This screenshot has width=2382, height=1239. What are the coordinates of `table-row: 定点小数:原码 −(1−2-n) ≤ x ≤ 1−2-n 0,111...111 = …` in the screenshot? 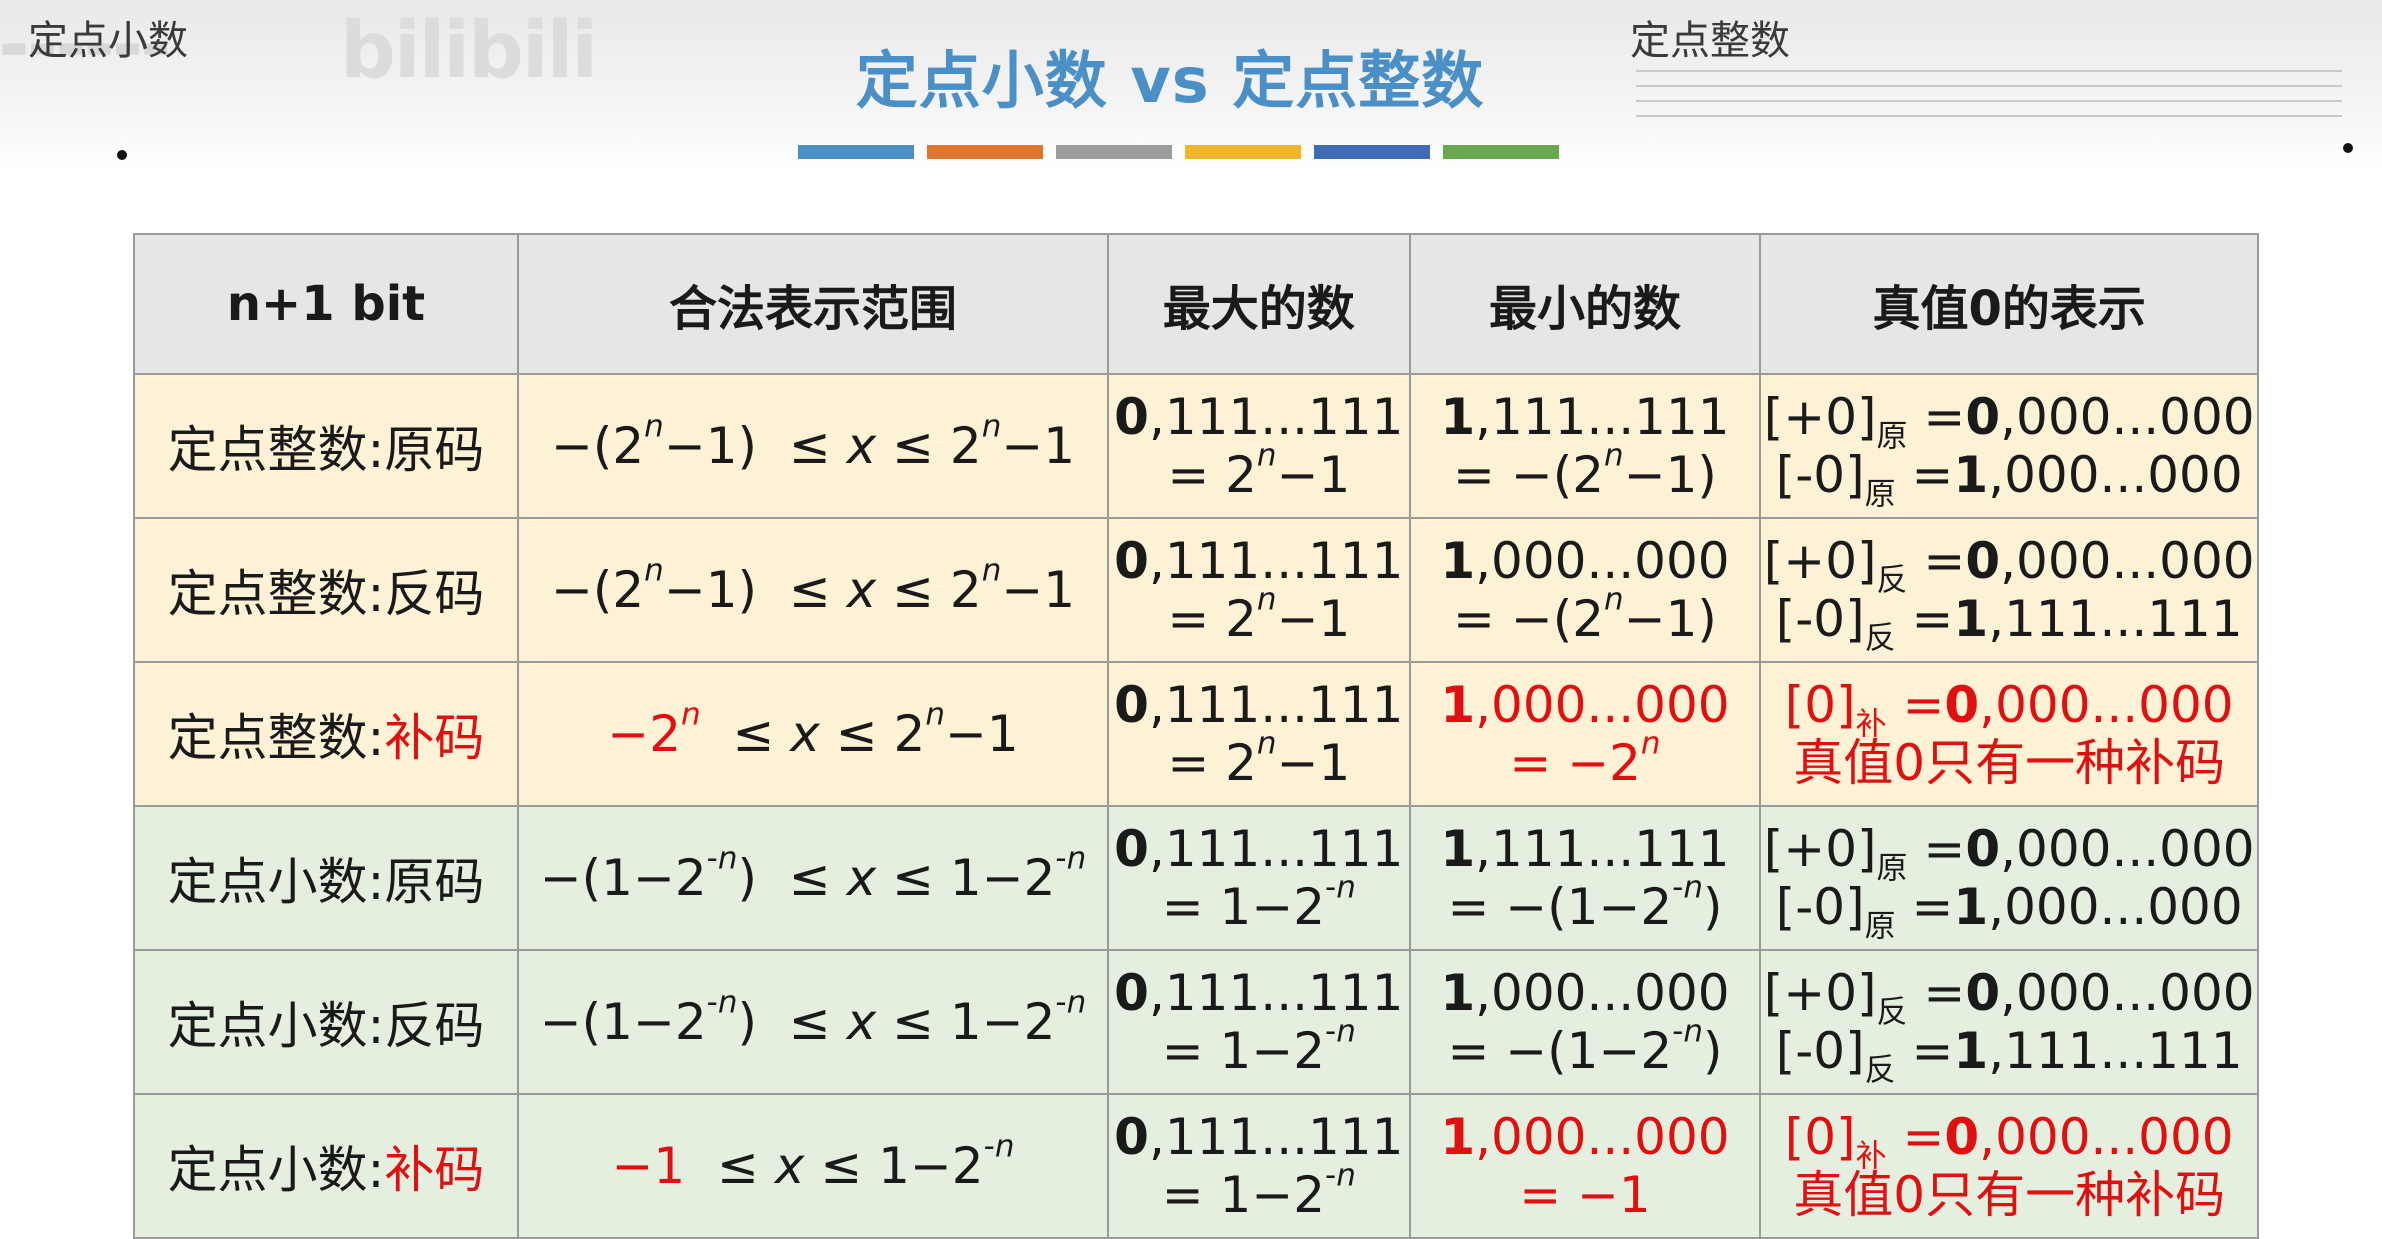 It's located at (1196, 878).